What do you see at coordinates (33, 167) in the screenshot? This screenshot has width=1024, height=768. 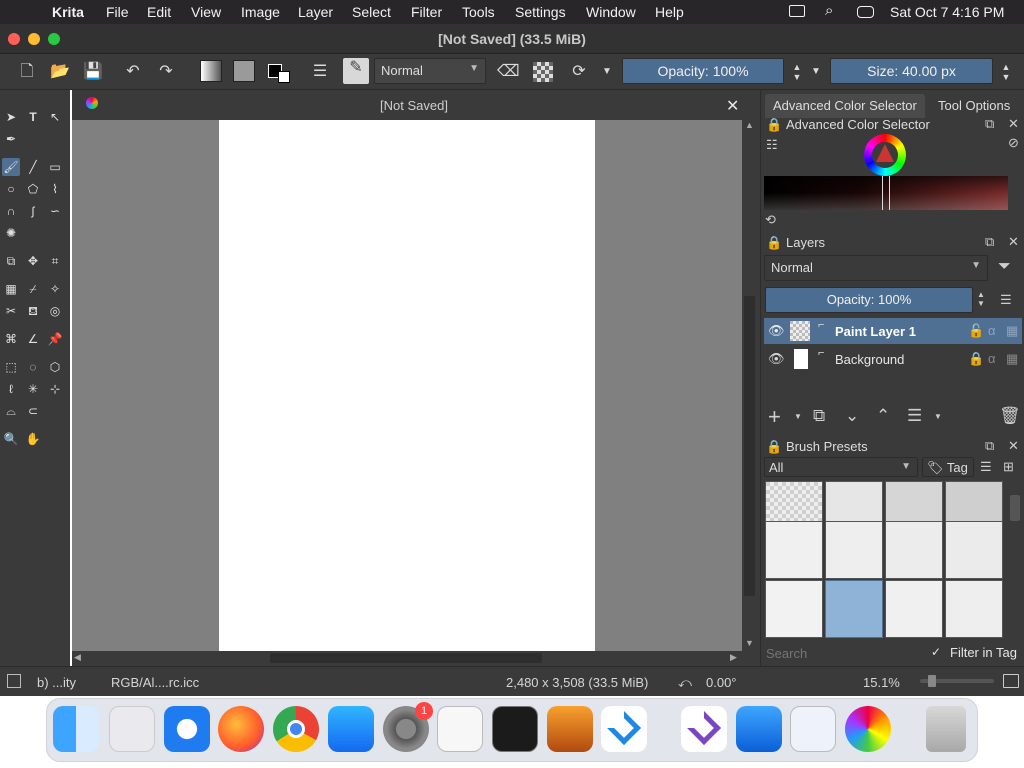 I see `line-tool-icon: ╱` at bounding box center [33, 167].